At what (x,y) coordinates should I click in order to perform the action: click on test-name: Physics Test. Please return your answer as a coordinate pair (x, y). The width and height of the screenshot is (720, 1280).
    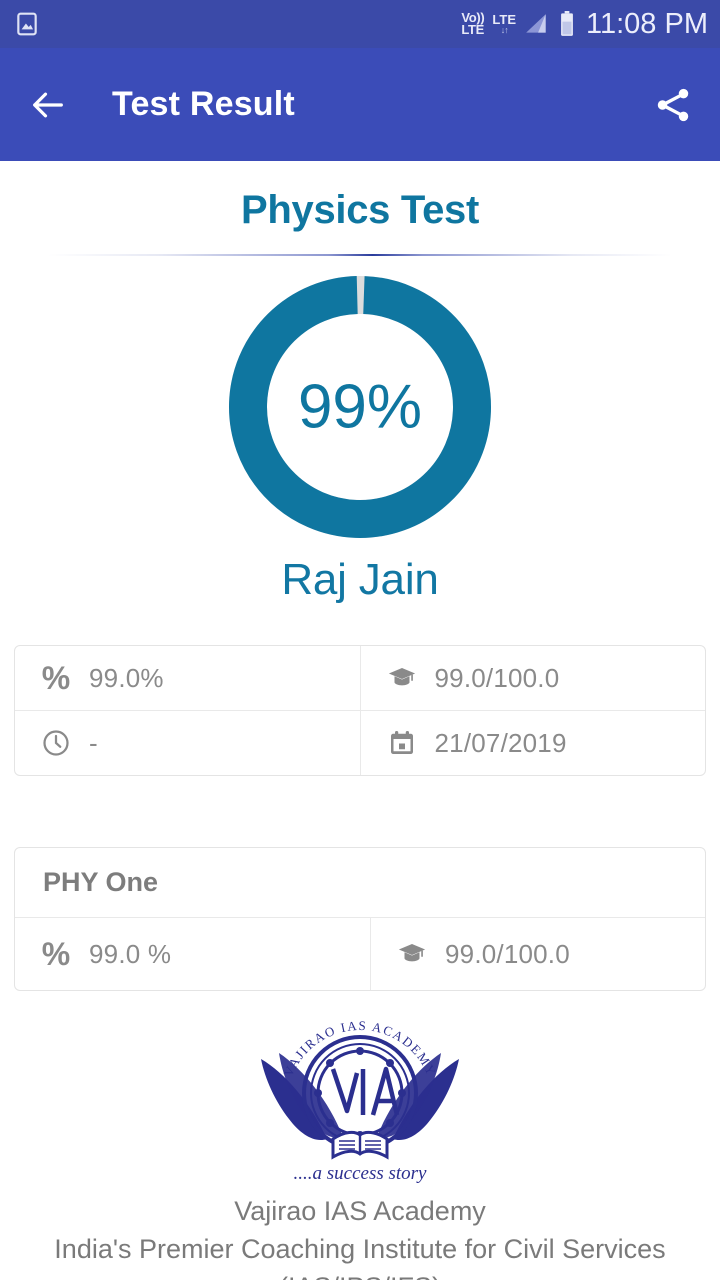
    Looking at the image, I should click on (359, 210).